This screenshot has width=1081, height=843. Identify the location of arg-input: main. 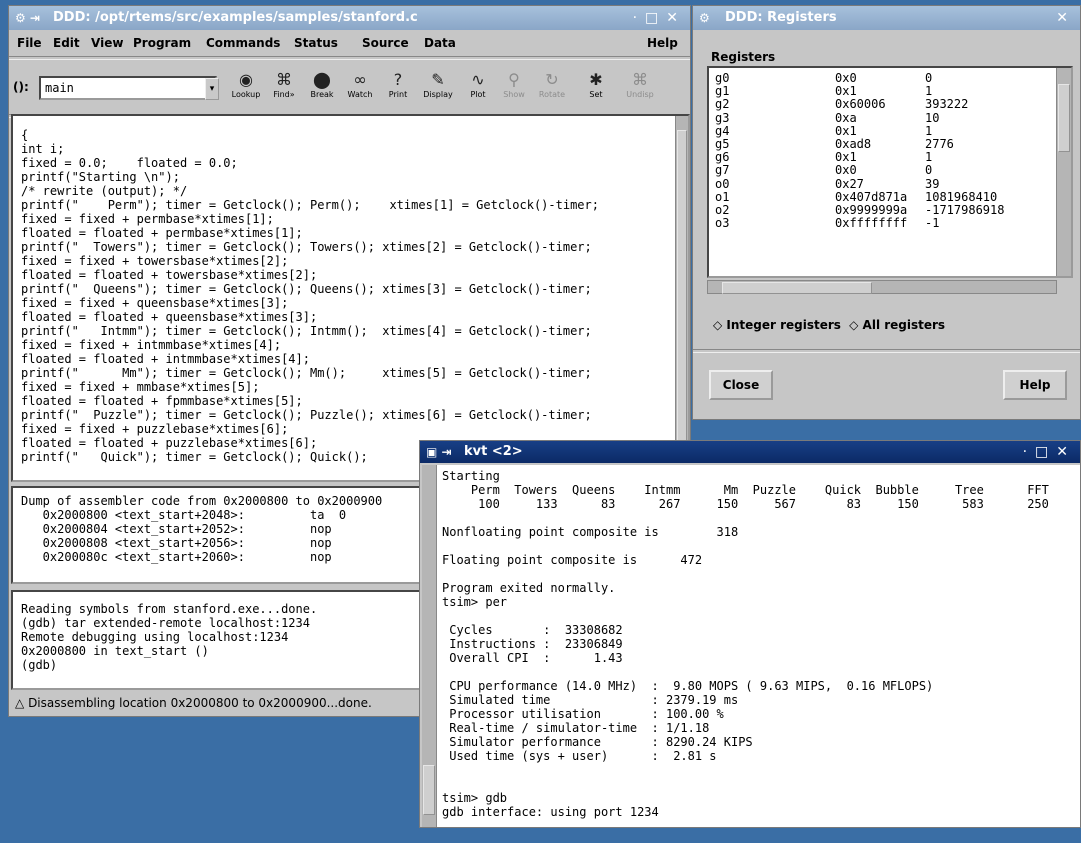
(128, 88).